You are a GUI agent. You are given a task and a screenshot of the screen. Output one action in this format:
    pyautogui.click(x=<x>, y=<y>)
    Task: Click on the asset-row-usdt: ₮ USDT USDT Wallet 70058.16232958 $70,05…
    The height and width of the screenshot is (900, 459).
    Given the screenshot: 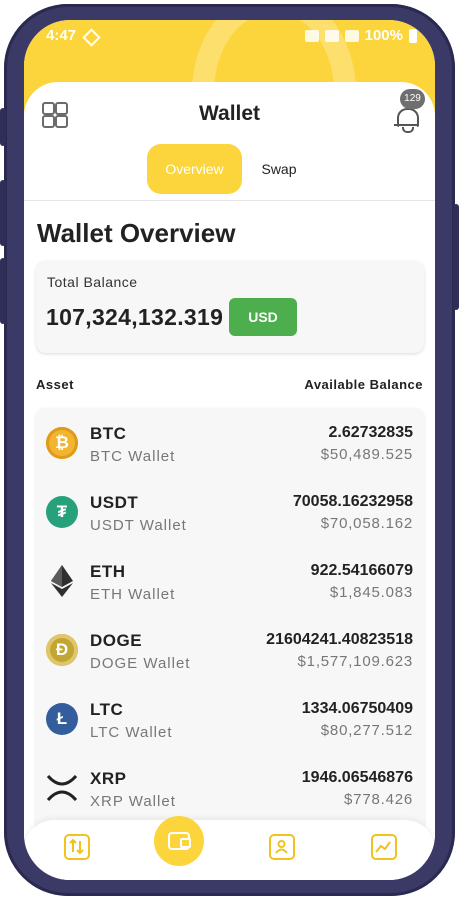 What is the action you would take?
    pyautogui.click(x=230, y=511)
    